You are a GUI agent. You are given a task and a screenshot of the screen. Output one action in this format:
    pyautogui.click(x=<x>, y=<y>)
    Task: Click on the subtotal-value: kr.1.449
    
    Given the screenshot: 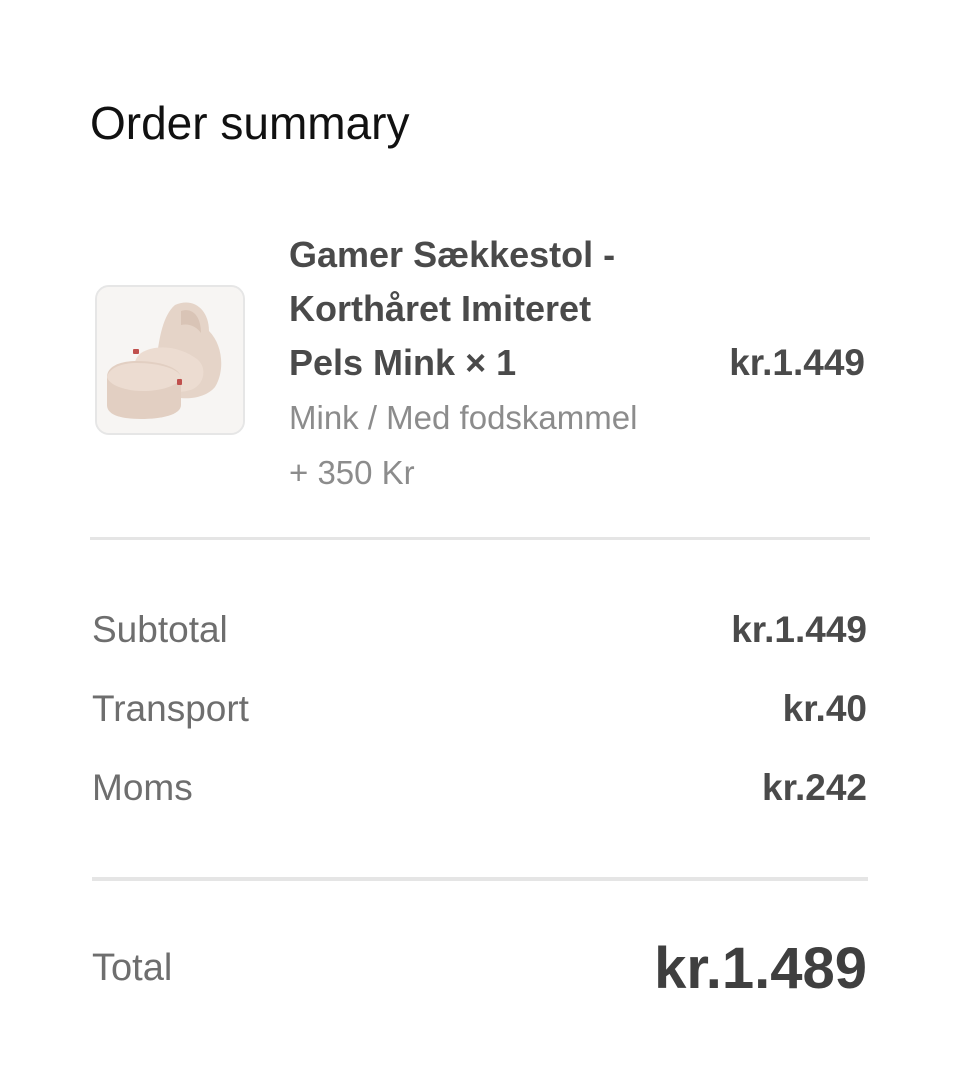 What is the action you would take?
    pyautogui.click(x=799, y=629)
    